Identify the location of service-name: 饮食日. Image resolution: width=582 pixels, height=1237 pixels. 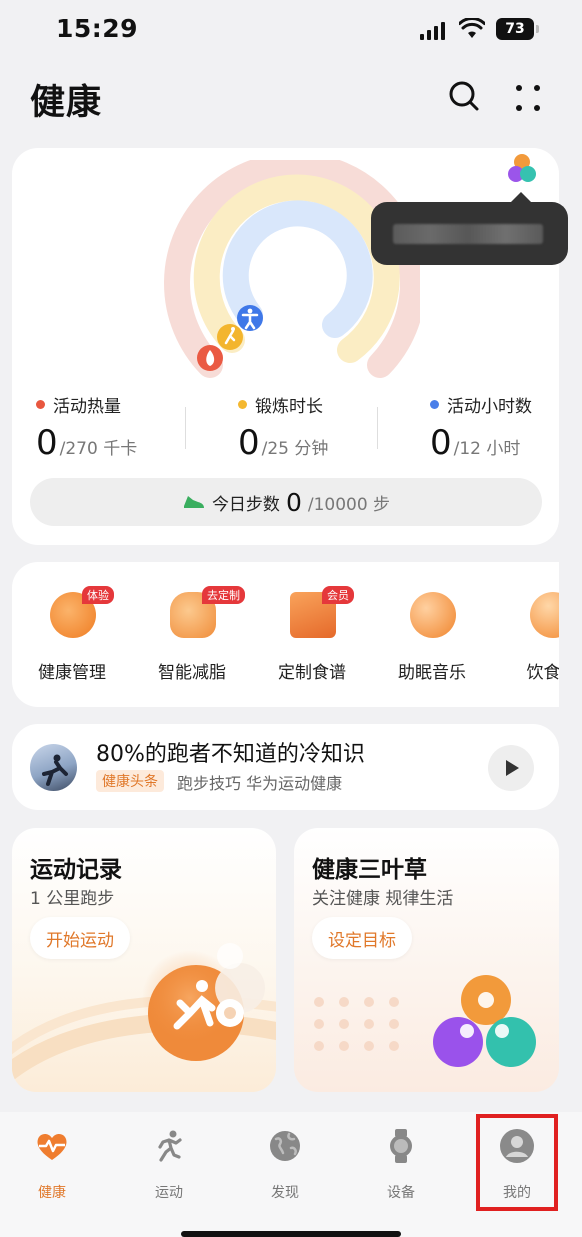
(543, 673).